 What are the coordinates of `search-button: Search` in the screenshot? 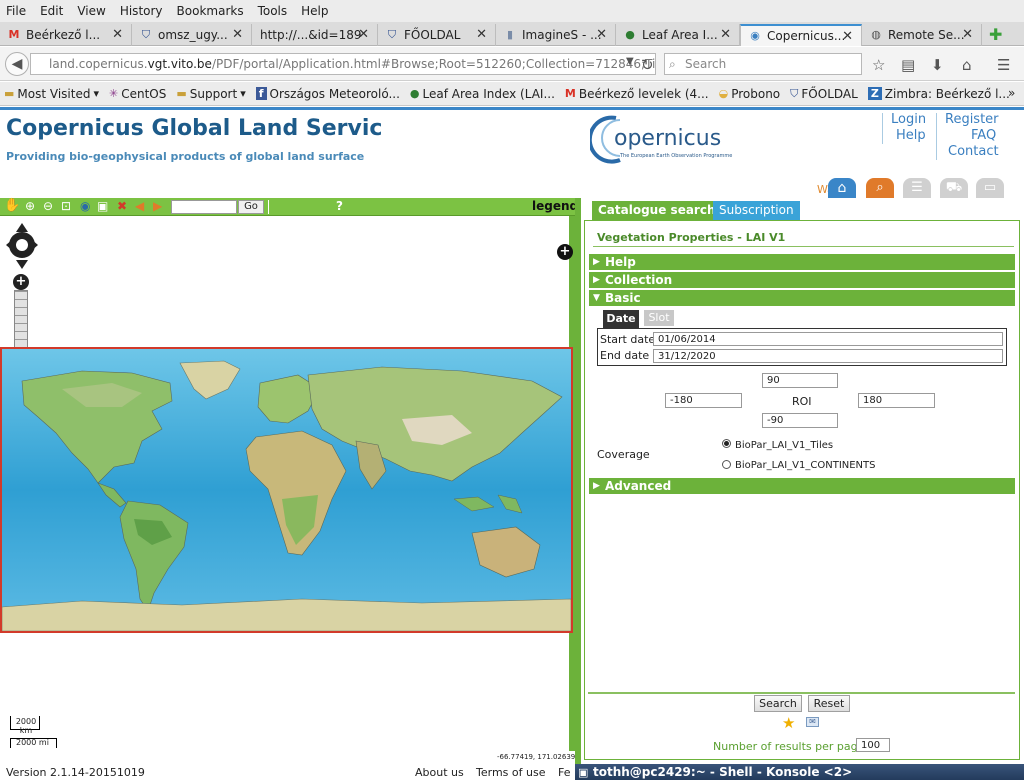 It's located at (778, 703).